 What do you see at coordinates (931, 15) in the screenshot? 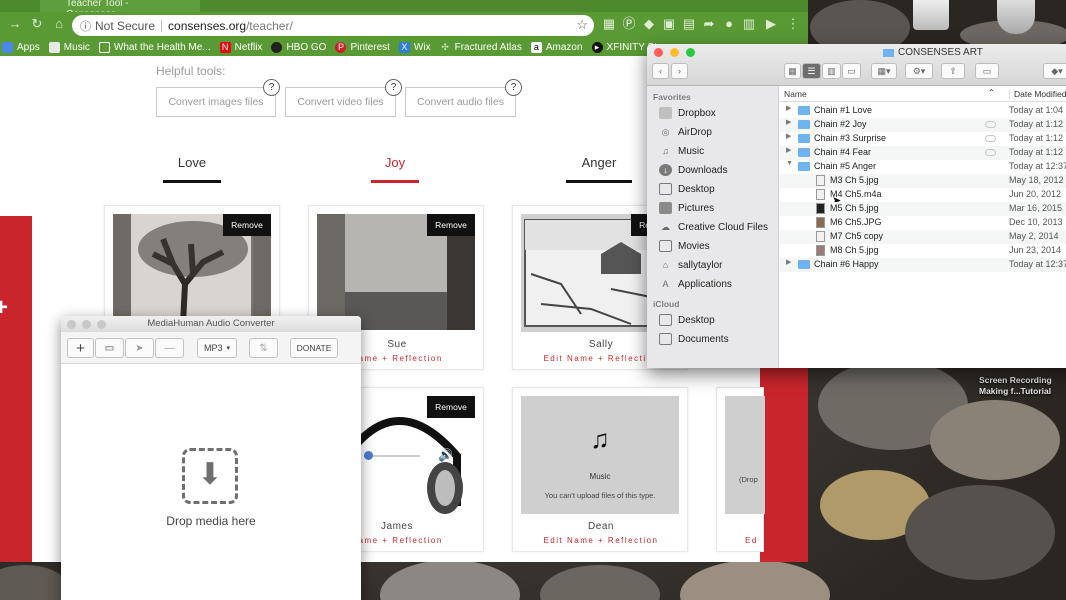
I see `usb-drive-icon` at bounding box center [931, 15].